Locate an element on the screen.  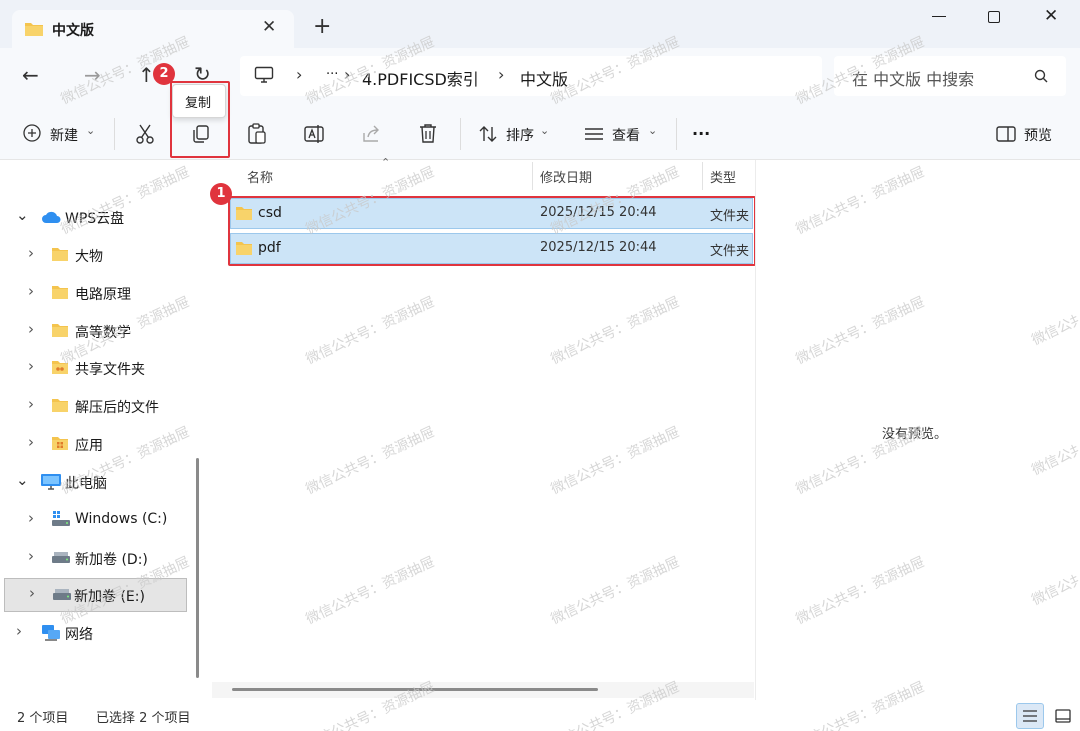
status-selected-count: 已选择 2 个项目 is located at coordinates (143, 718).